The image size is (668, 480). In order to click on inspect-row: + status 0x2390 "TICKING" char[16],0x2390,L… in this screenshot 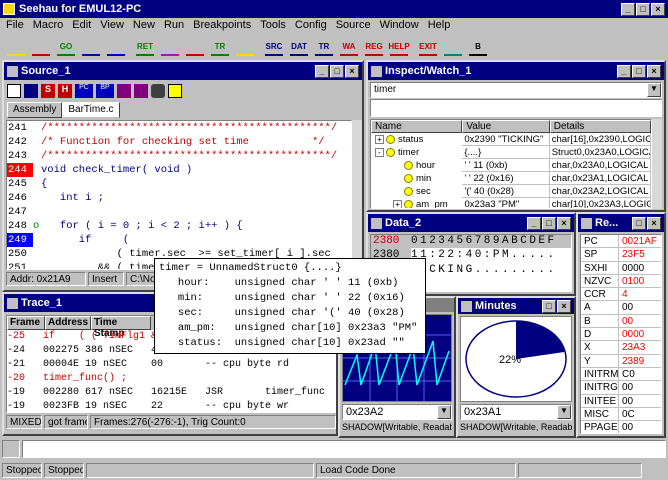, I will do `click(511, 139)`.